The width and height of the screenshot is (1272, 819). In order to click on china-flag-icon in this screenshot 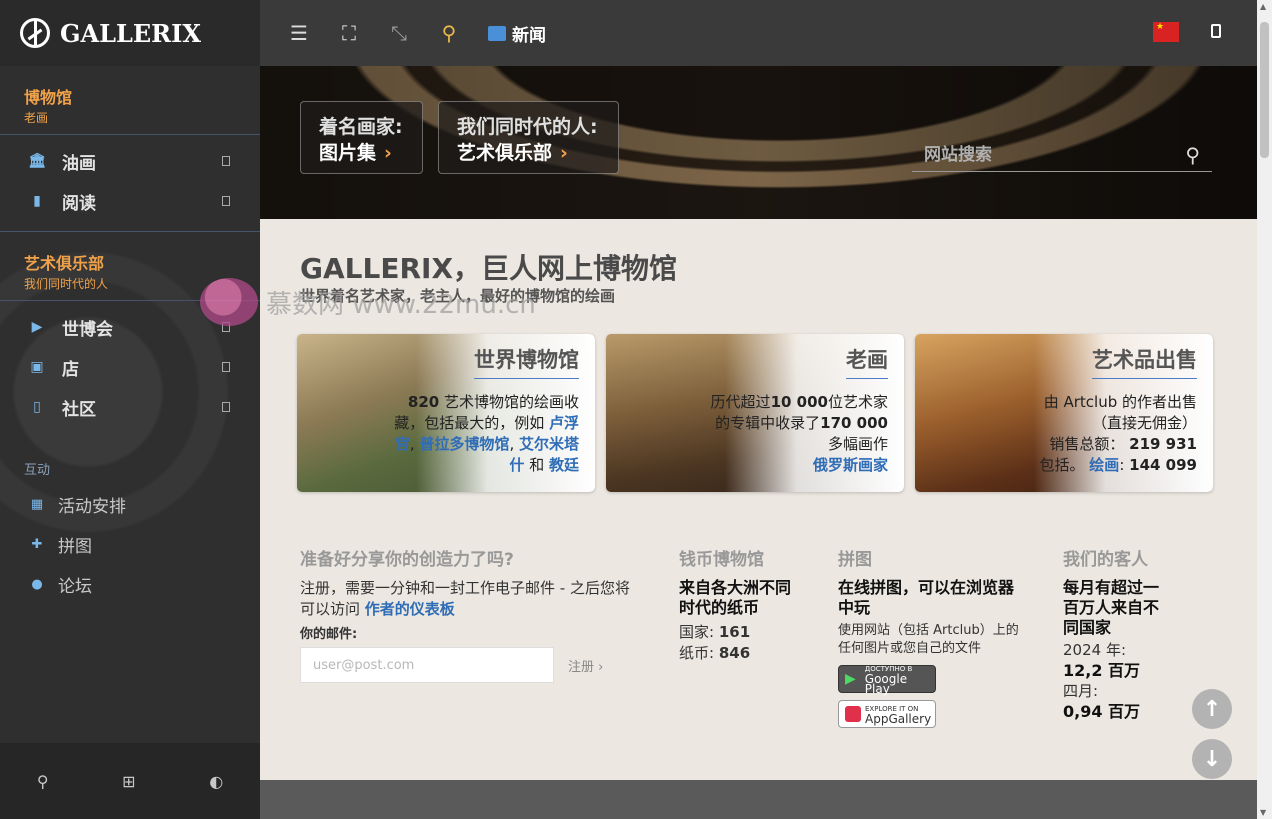, I will do `click(1166, 32)`.